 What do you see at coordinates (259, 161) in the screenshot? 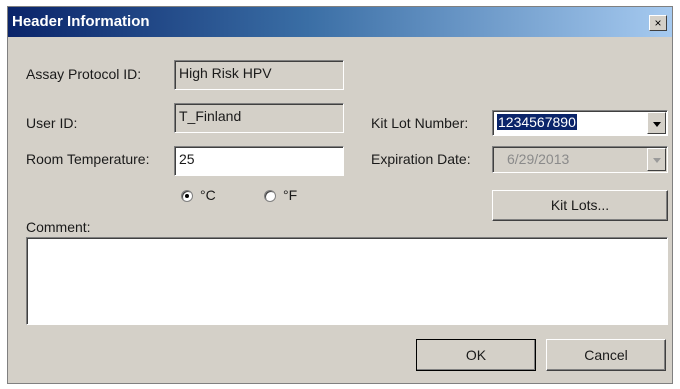
I see `room-temperature-input: 25` at bounding box center [259, 161].